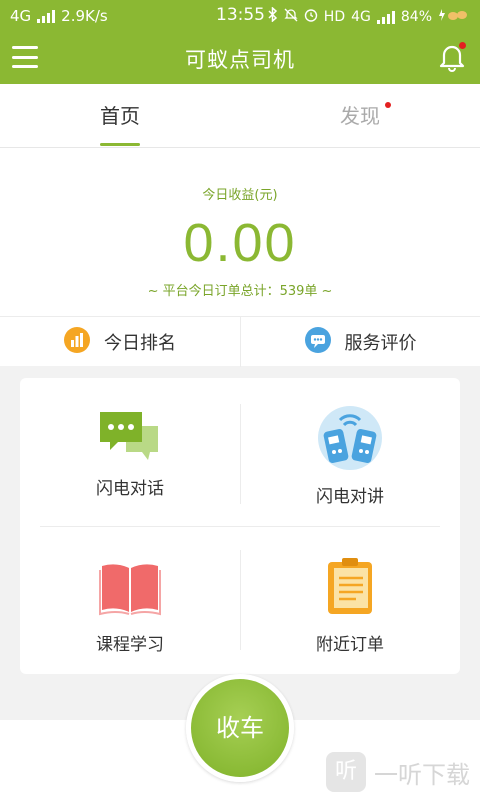 The height and width of the screenshot is (800, 480). What do you see at coordinates (334, 16) in the screenshot?
I see `hd-label: HD` at bounding box center [334, 16].